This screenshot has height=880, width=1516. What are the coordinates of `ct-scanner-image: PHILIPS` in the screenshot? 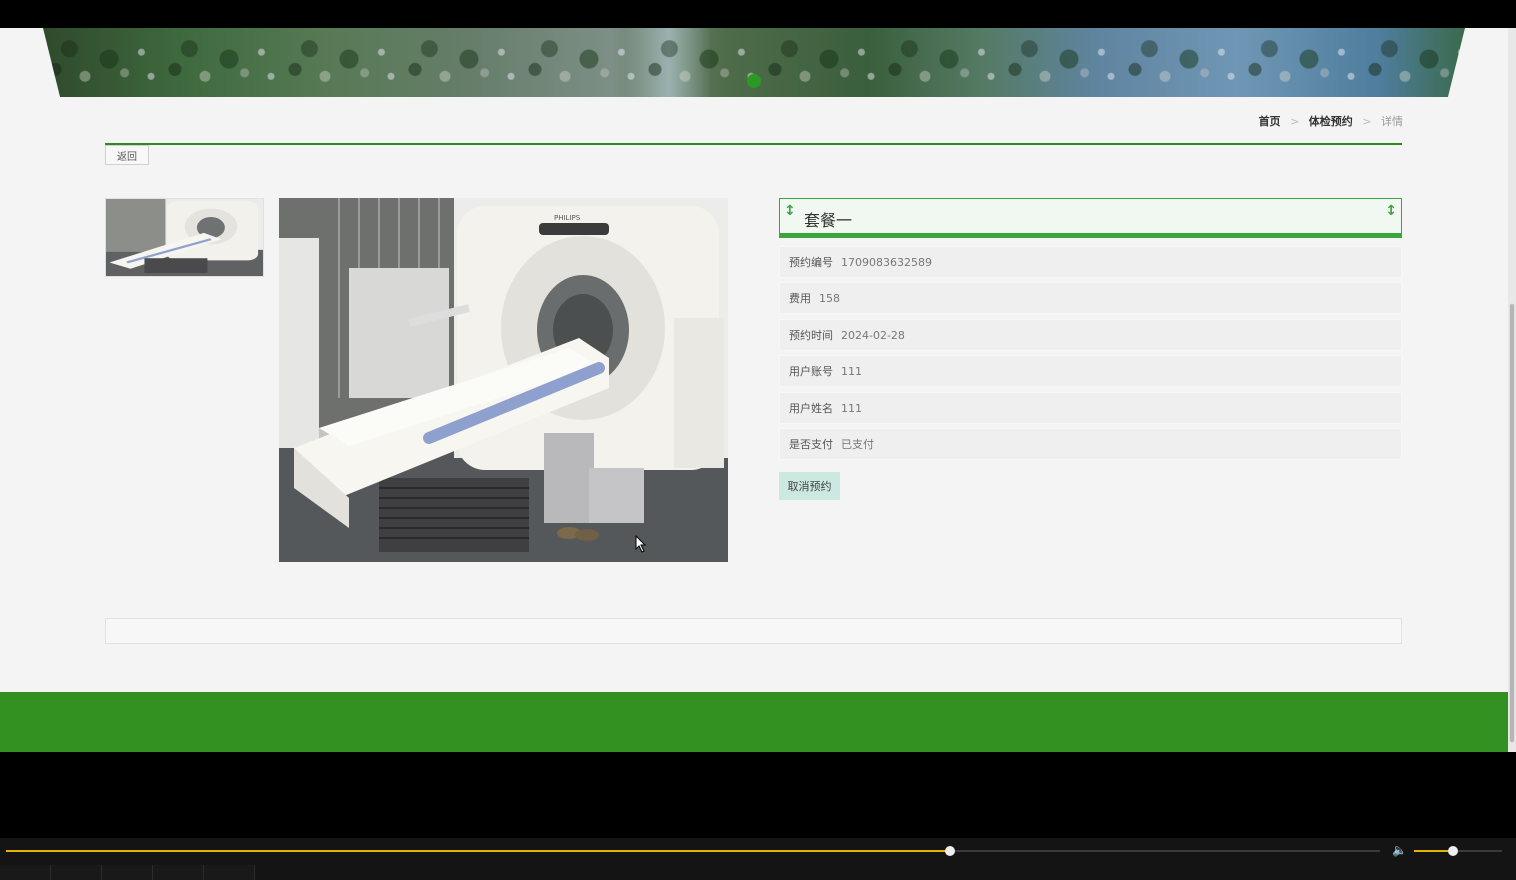 It's located at (503, 380).